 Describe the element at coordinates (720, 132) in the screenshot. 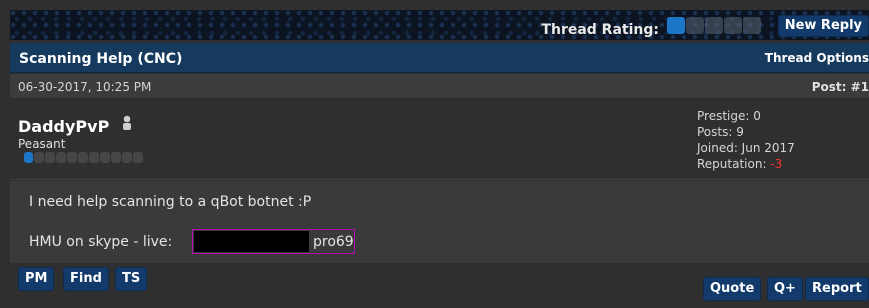

I see `stat-posts: Posts: 9` at that location.